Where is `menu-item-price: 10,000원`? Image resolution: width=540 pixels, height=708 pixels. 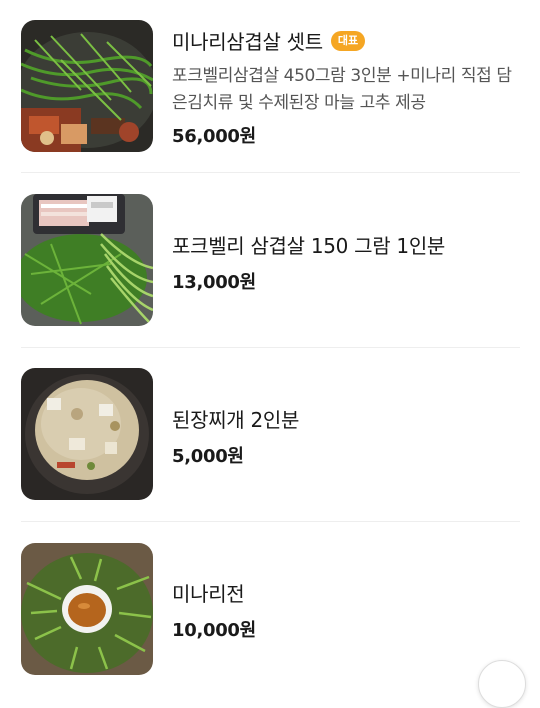
menu-item-price: 10,000원 is located at coordinates (214, 630).